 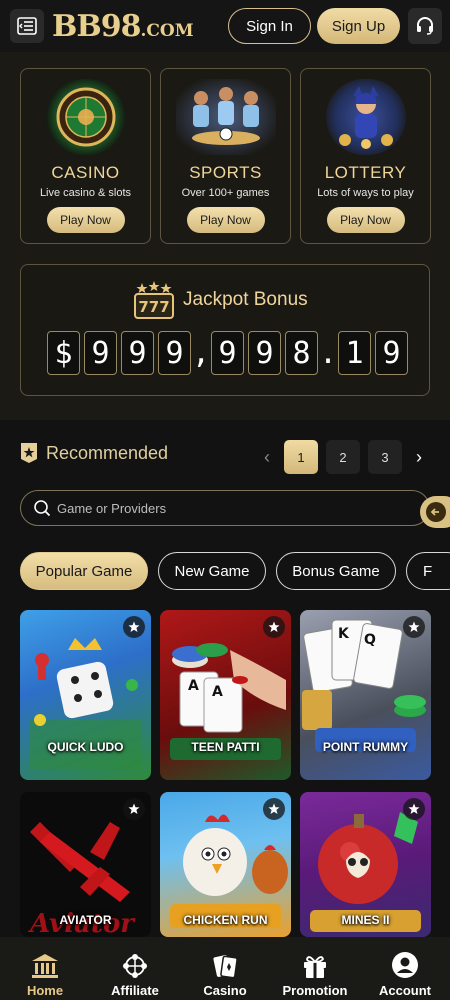 I want to click on filter-popular-game: Popular Game, so click(x=84, y=571).